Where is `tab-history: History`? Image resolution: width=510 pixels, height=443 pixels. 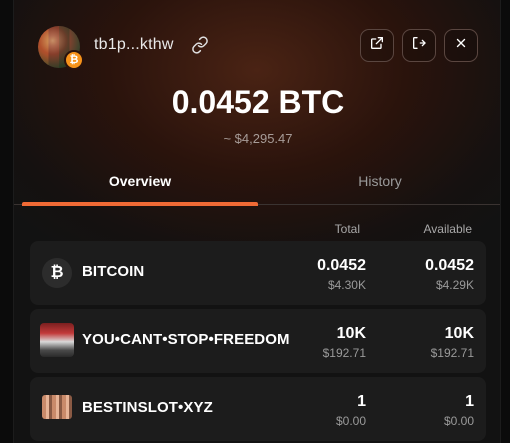
tab-history: History is located at coordinates (379, 185).